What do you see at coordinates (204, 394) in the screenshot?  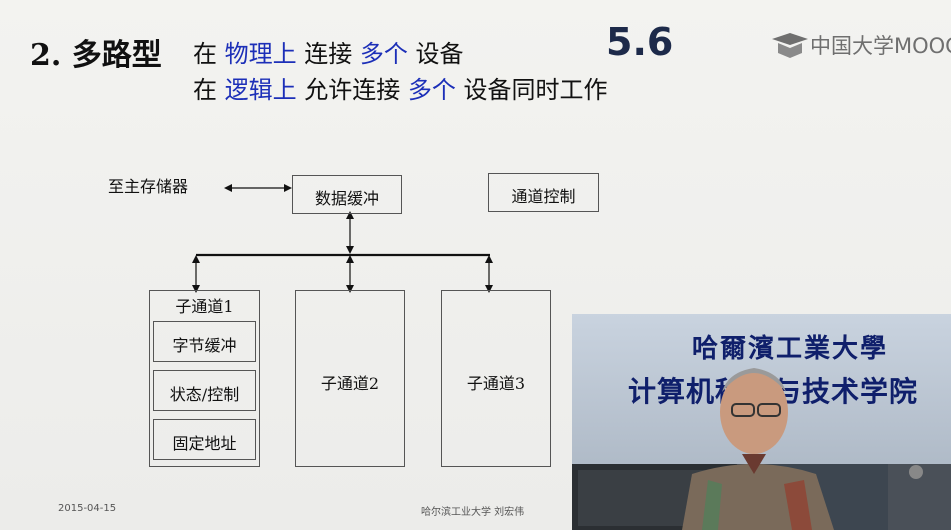 I see `status-control-label: 状态/控制` at bounding box center [204, 394].